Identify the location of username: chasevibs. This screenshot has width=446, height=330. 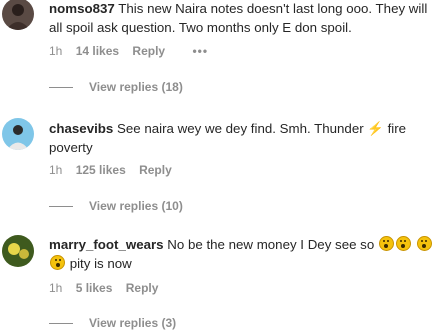
(81, 128).